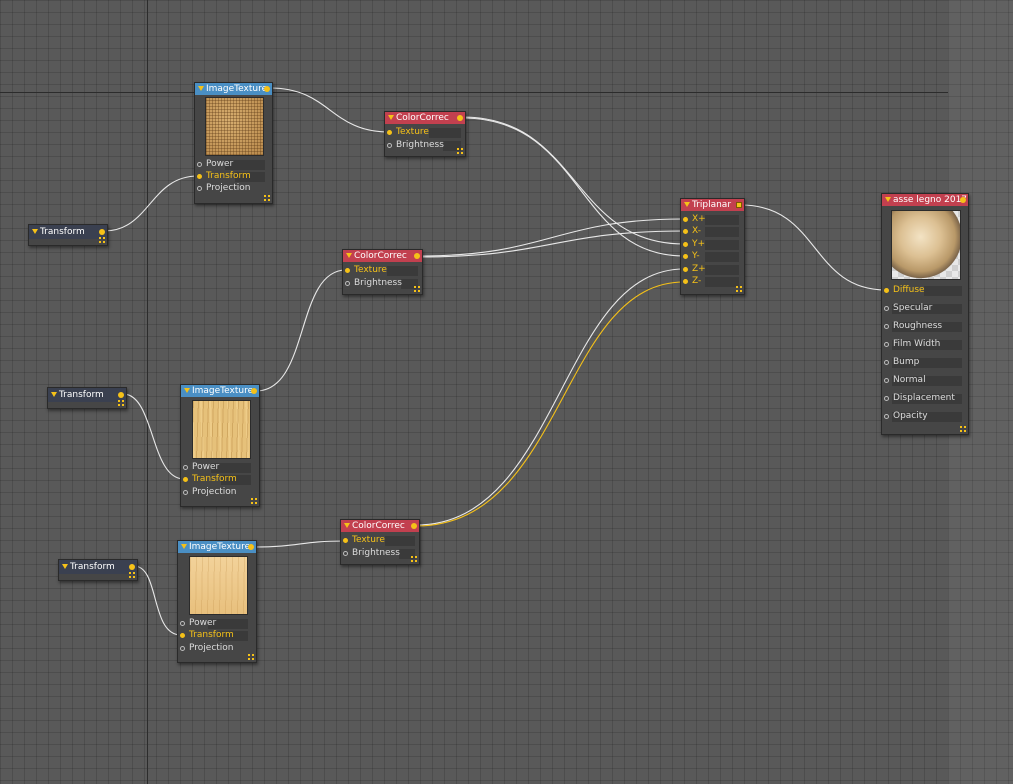 The width and height of the screenshot is (1013, 784). What do you see at coordinates (712, 269) in the screenshot?
I see `input-port-z-plus: Z+` at bounding box center [712, 269].